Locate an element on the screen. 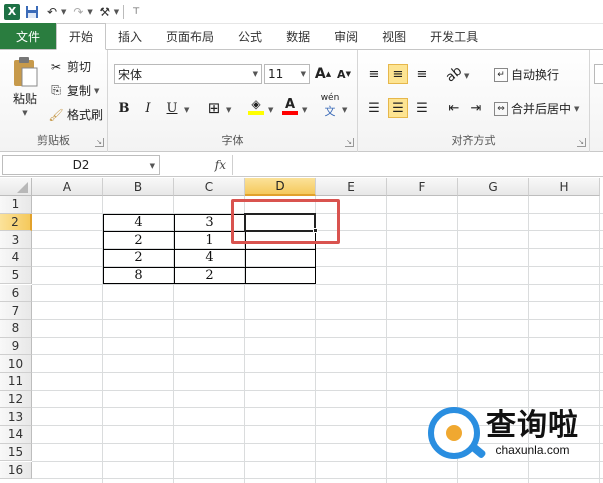 The image size is (603, 483). row-header-8: 8 is located at coordinates (16, 328).